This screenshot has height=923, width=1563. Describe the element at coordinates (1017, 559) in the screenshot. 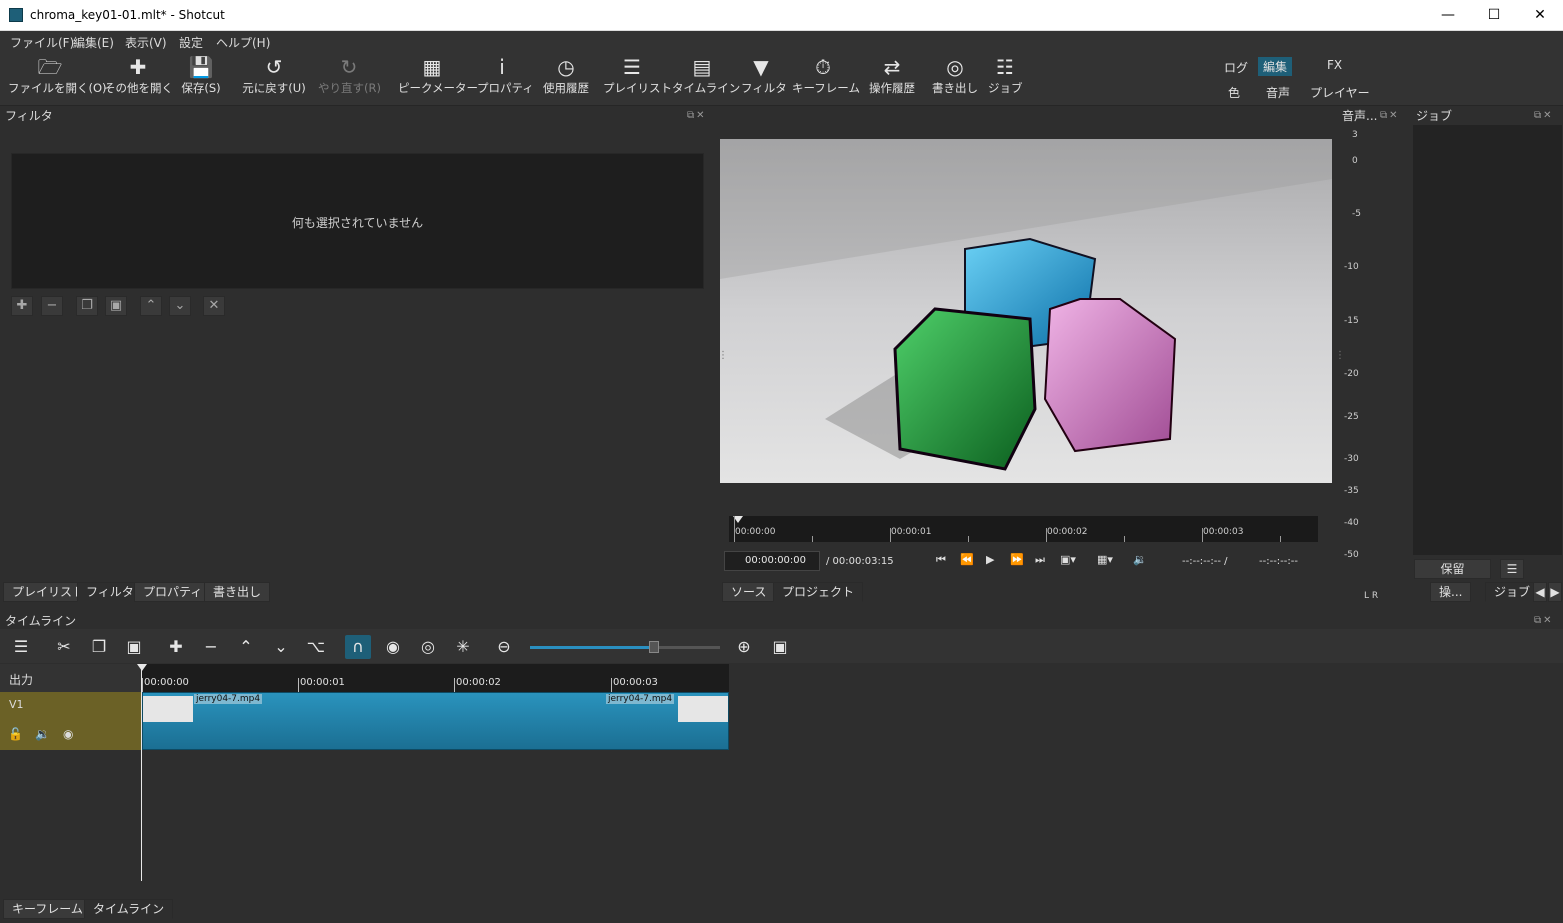

I see `fast-forward-icon: ⏩` at that location.